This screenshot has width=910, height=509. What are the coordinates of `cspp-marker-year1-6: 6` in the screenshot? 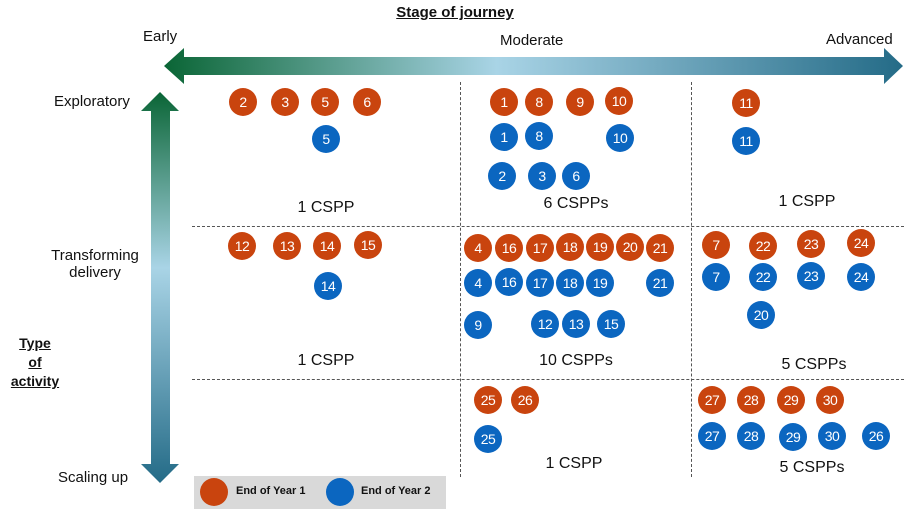 It's located at (367, 102).